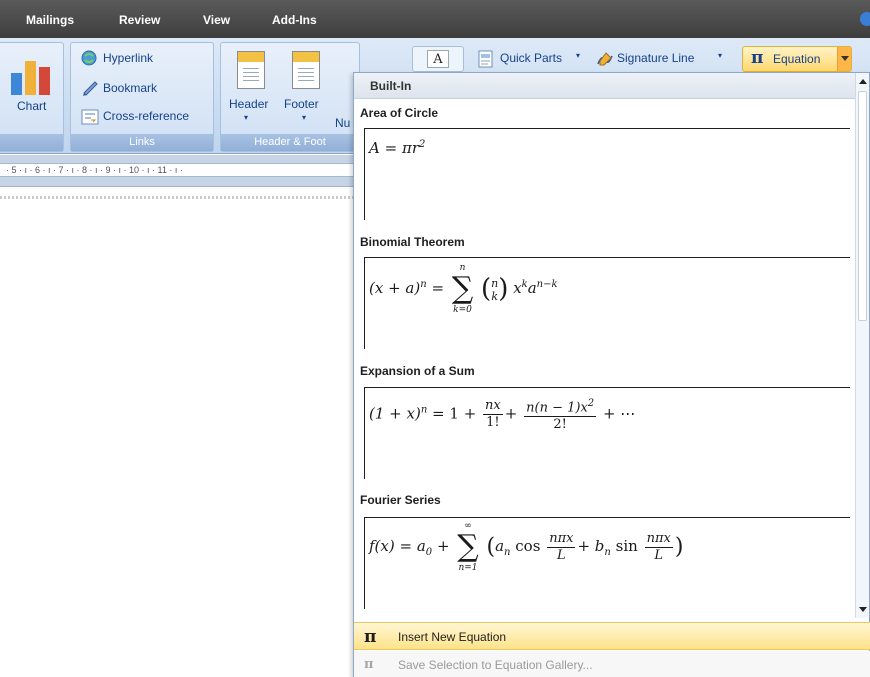 Image resolution: width=870 pixels, height=677 pixels. What do you see at coordinates (412, 242) in the screenshot?
I see `equation-category-title: Binomial Theorem` at bounding box center [412, 242].